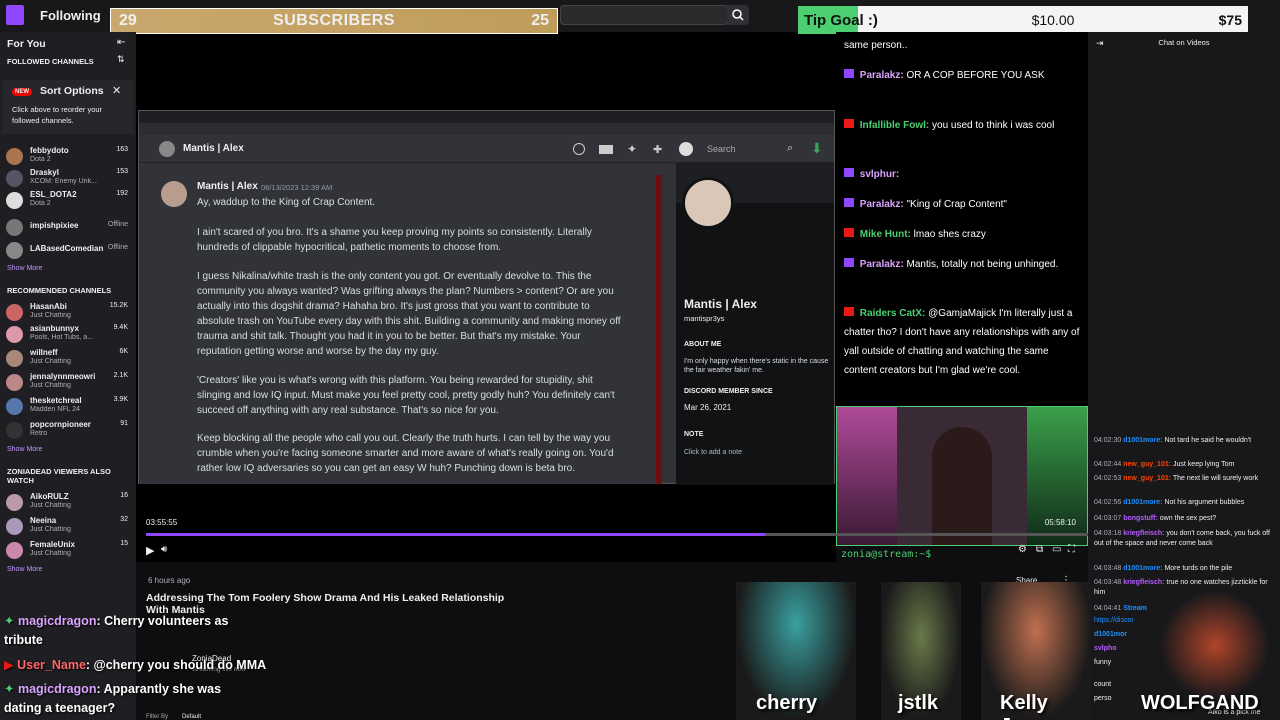 Image resolution: width=1280 pixels, height=720 pixels. What do you see at coordinates (1105, 648) in the screenshot?
I see `chat-user: svlpho` at bounding box center [1105, 648].